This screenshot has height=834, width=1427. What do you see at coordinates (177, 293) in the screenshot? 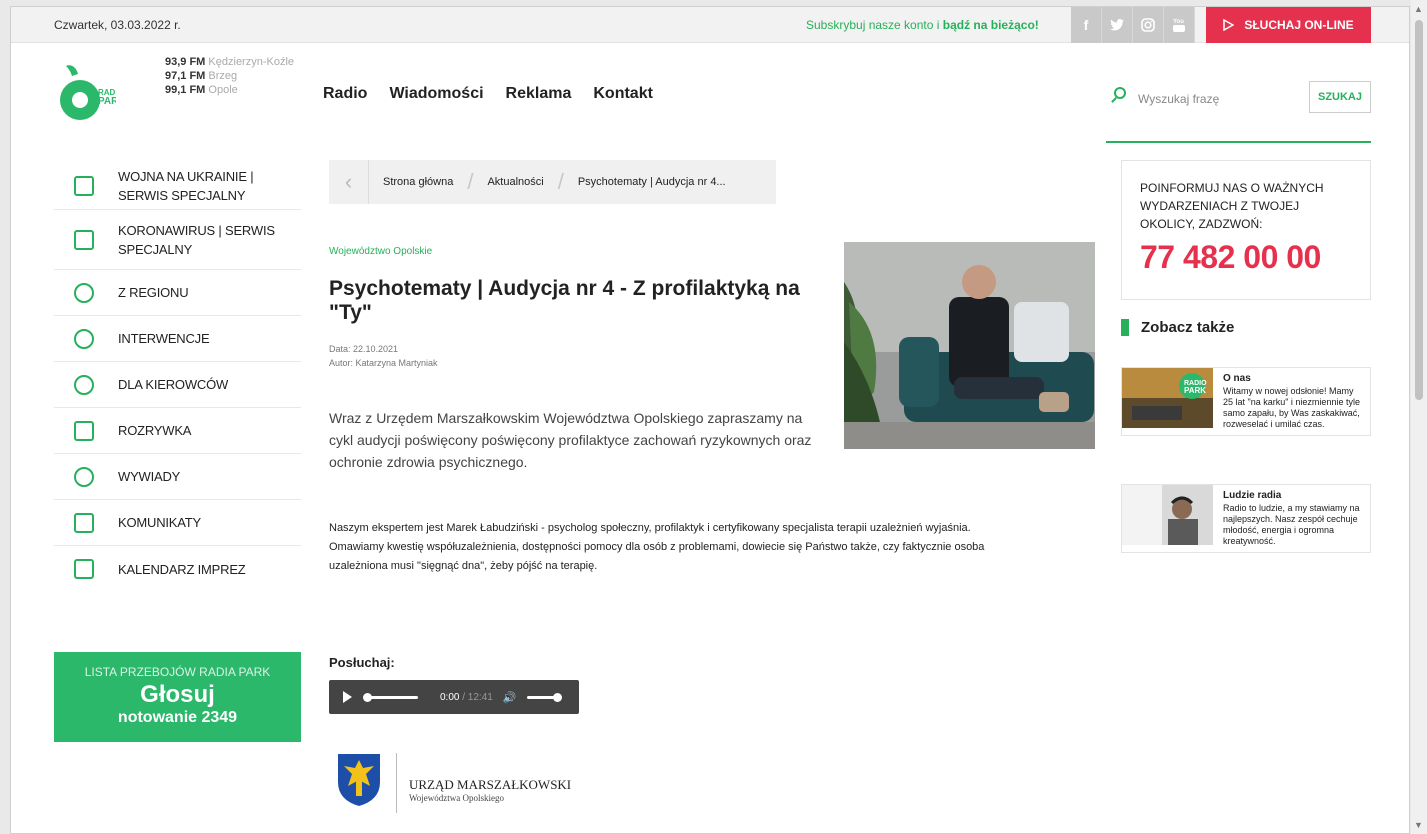
I see `sidebar-item-z-regionu: Z REGIONU` at bounding box center [177, 293].